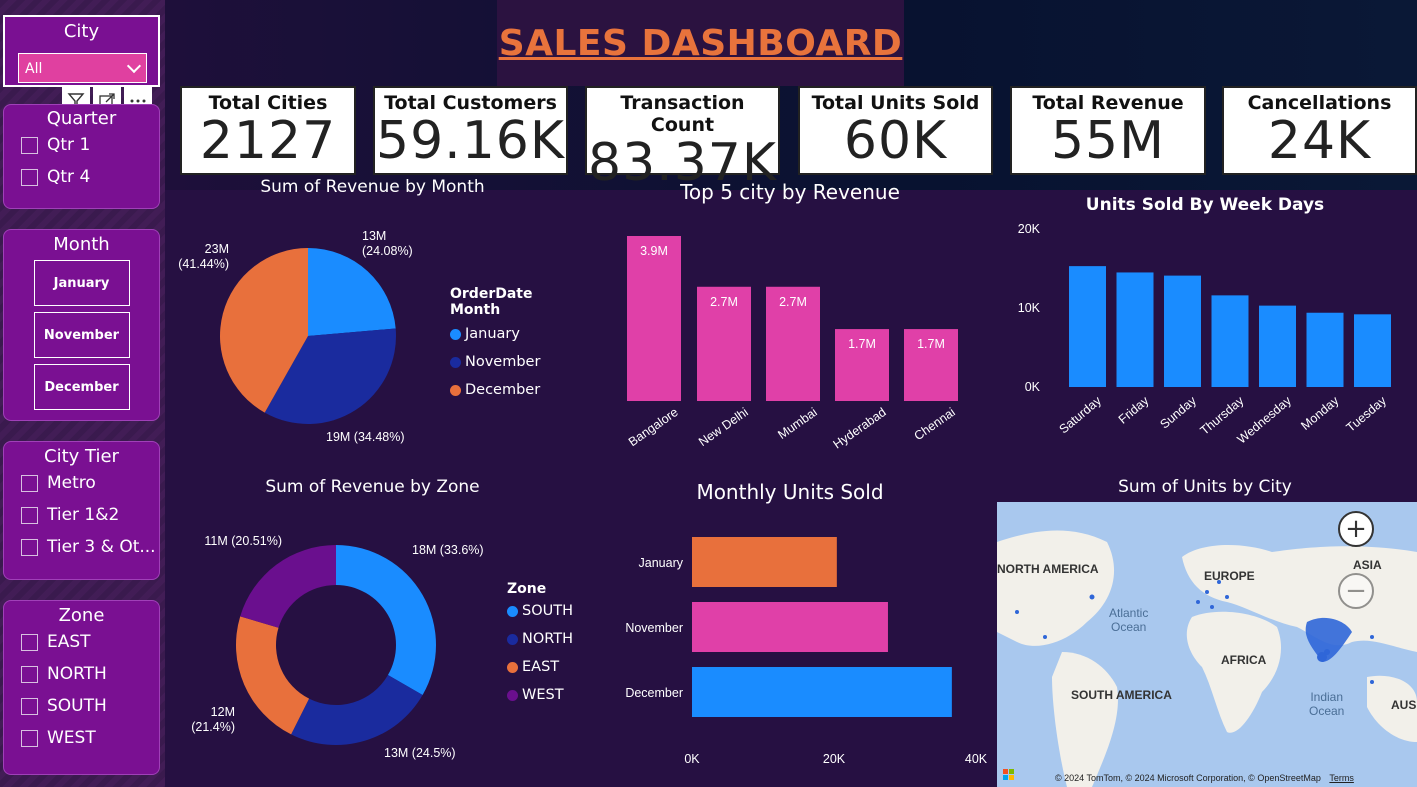 The image size is (1417, 787). What do you see at coordinates (1033, 387) in the screenshot?
I see `y-tick-label: 0K` at bounding box center [1033, 387].